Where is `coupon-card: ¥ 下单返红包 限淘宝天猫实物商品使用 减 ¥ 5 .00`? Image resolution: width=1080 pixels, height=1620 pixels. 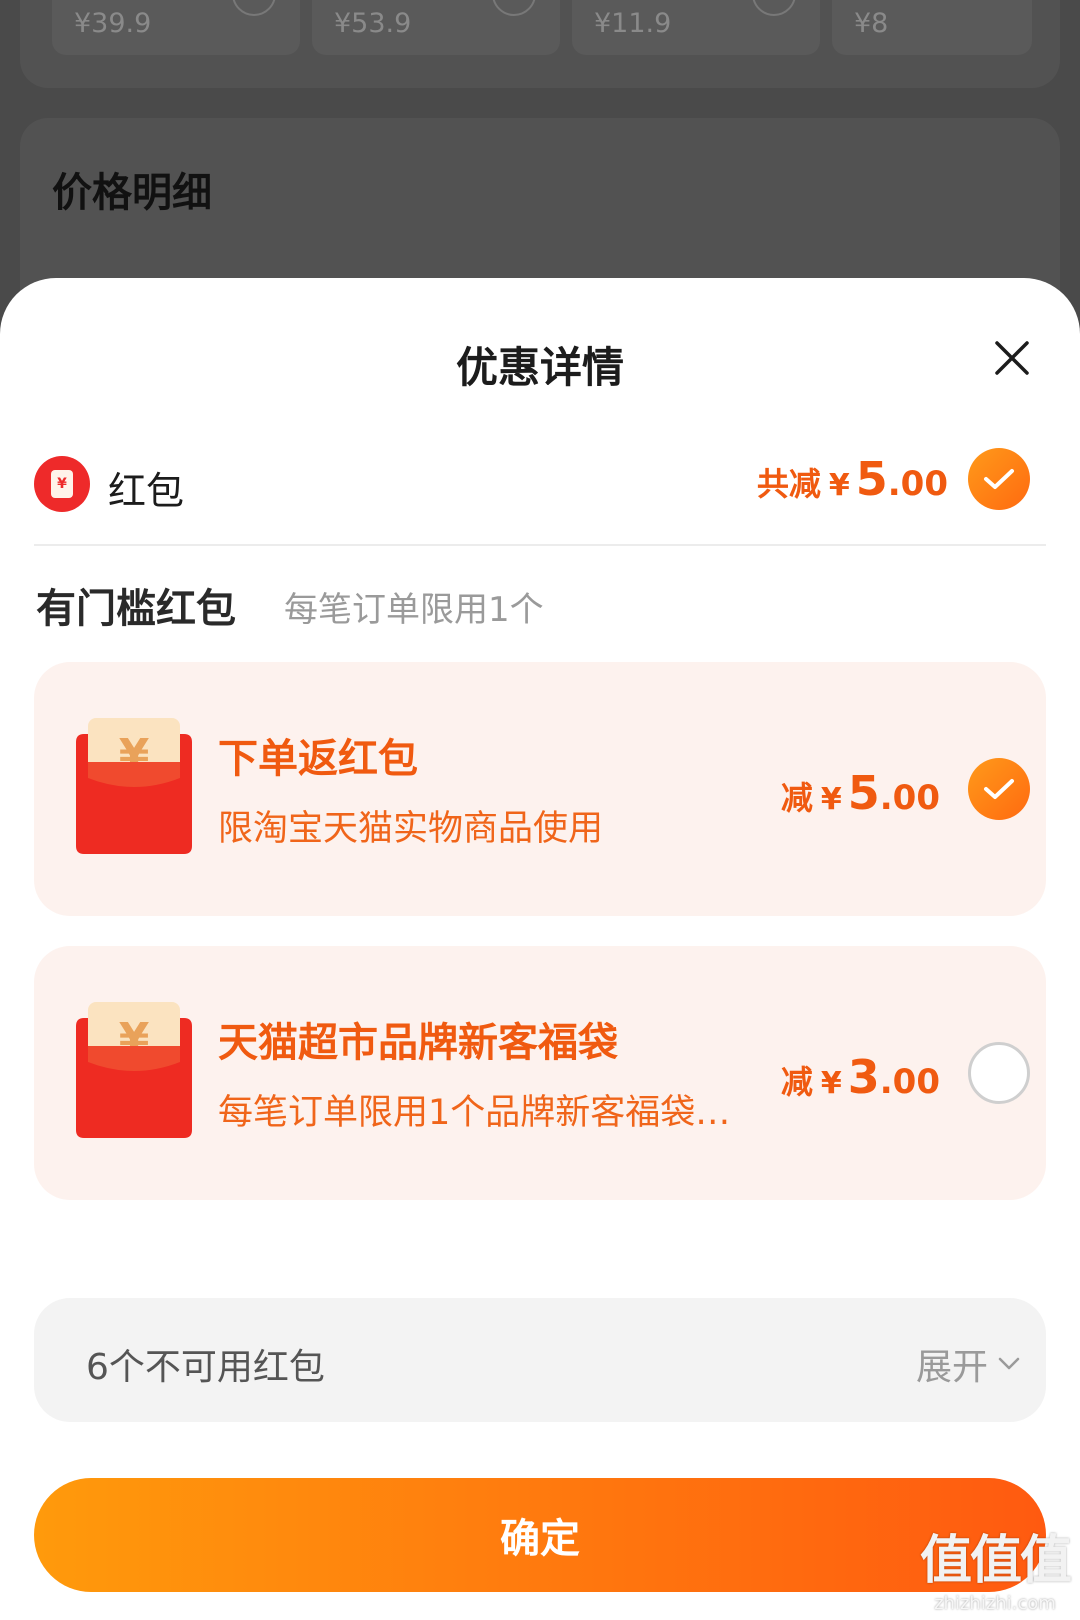
coupon-card: ¥ 下单返红包 限淘宝天猫实物商品使用 减 ¥ 5 .00 is located at coordinates (540, 789).